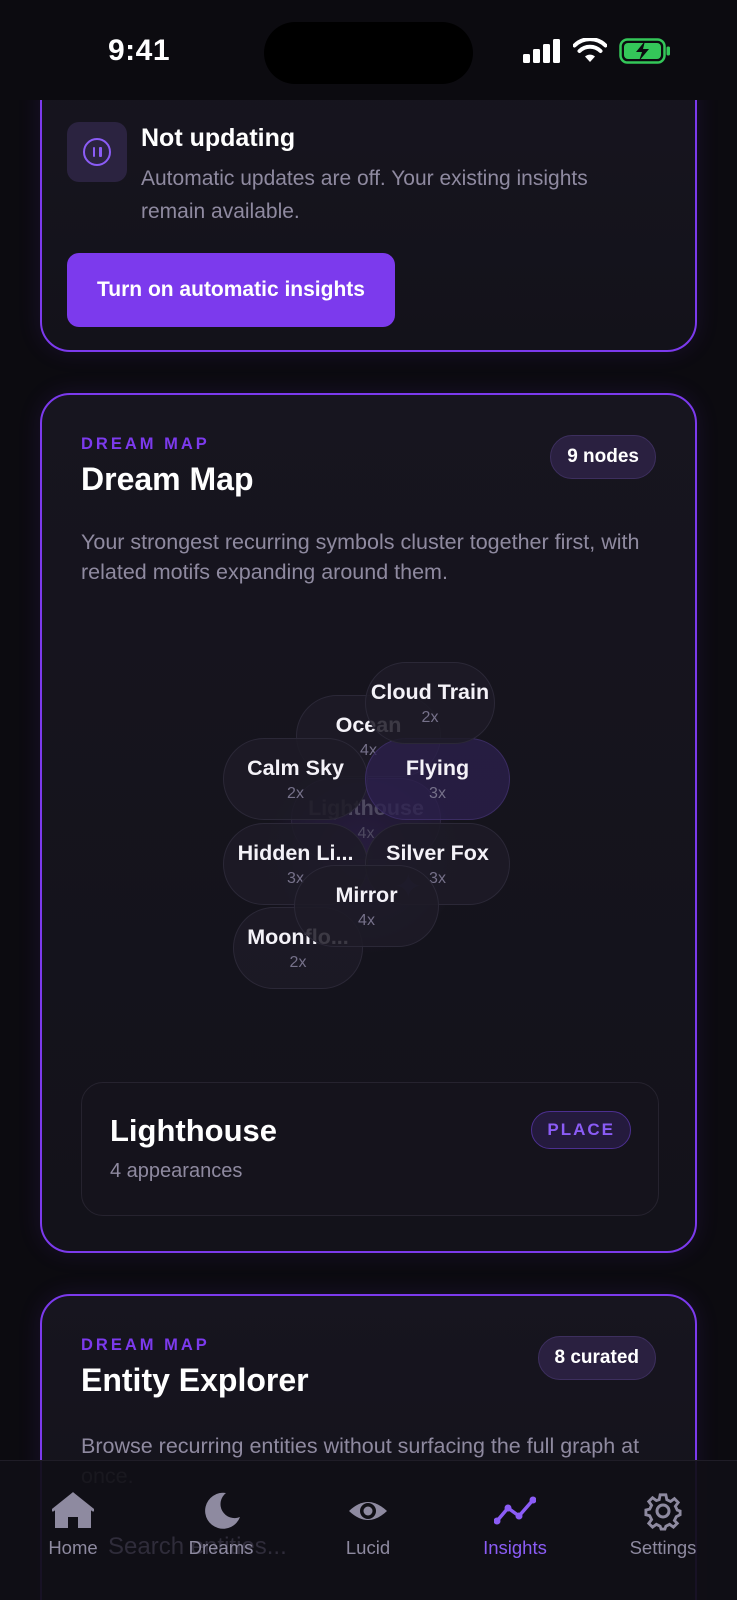 This screenshot has height=1600, width=737. What do you see at coordinates (295, 779) in the screenshot?
I see `map-node-calm-sky: Calm Sky 2x` at bounding box center [295, 779].